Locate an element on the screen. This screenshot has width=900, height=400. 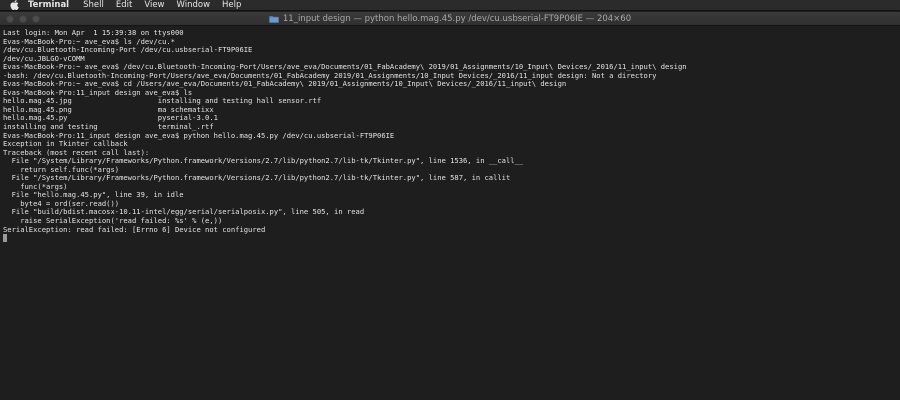
menu-shell: Shell is located at coordinates (93, 5).